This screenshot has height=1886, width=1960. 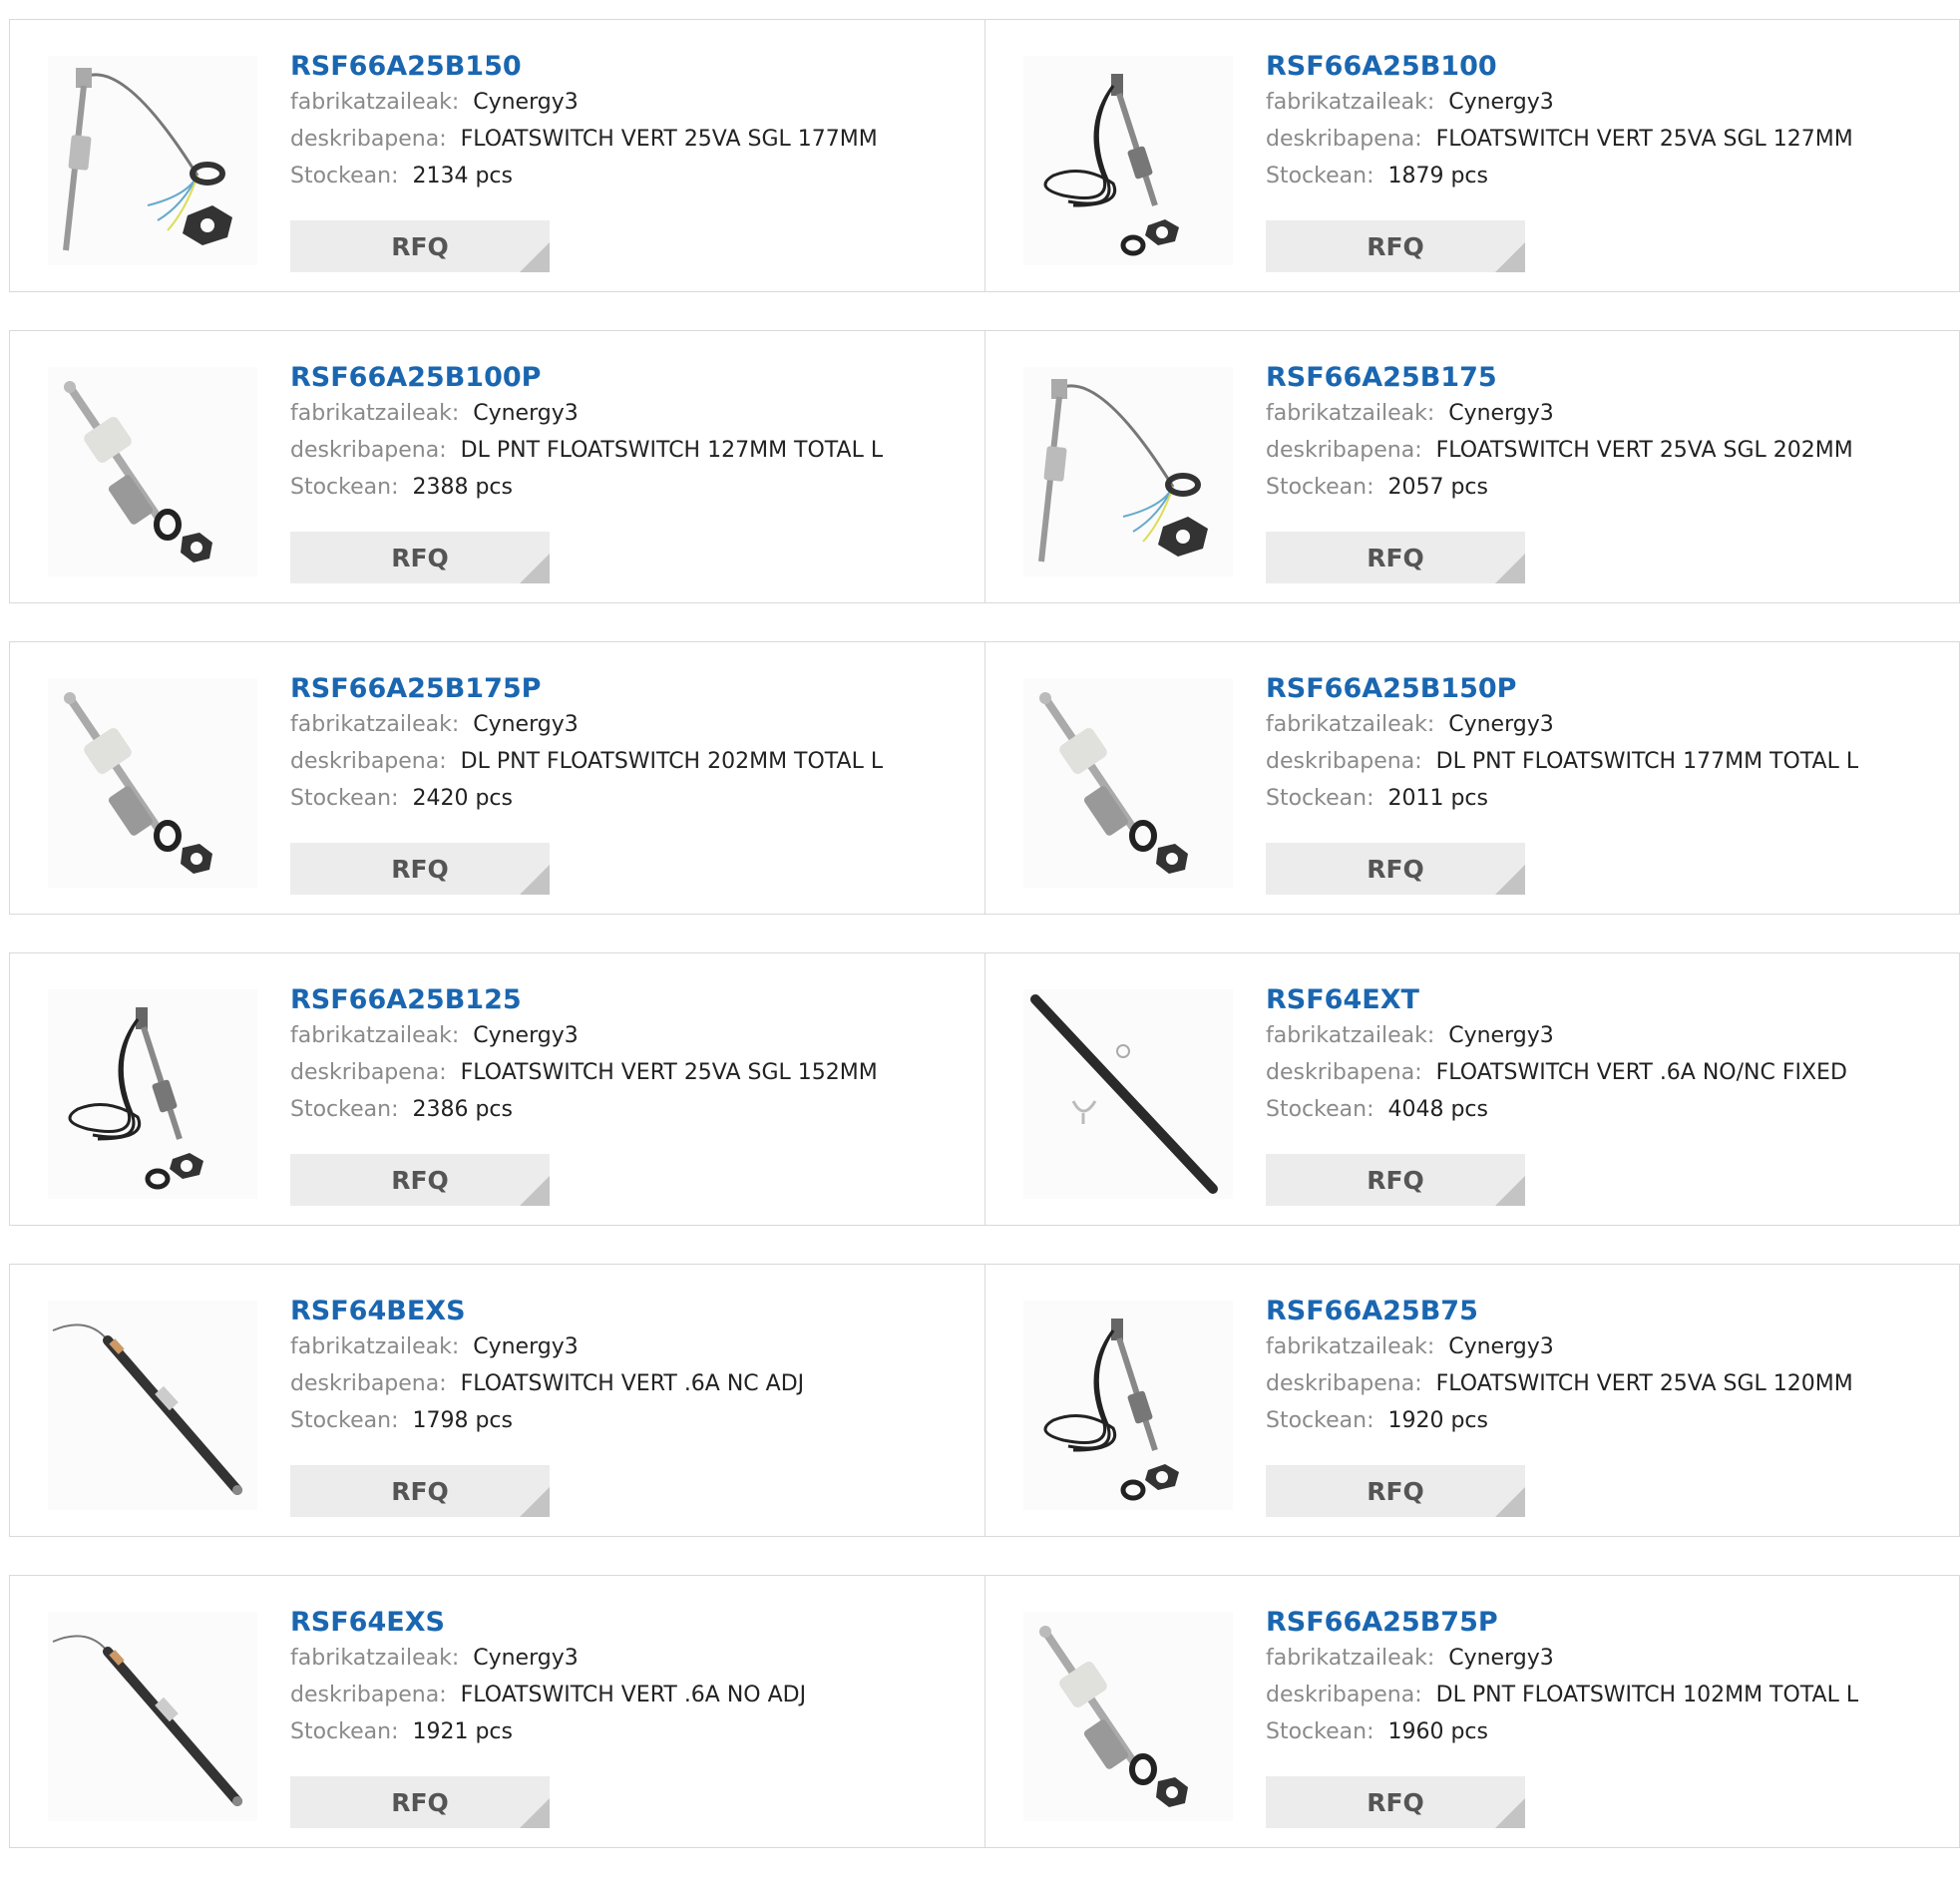 What do you see at coordinates (1438, 798) in the screenshot?
I see `stock-value: 2011 pcs` at bounding box center [1438, 798].